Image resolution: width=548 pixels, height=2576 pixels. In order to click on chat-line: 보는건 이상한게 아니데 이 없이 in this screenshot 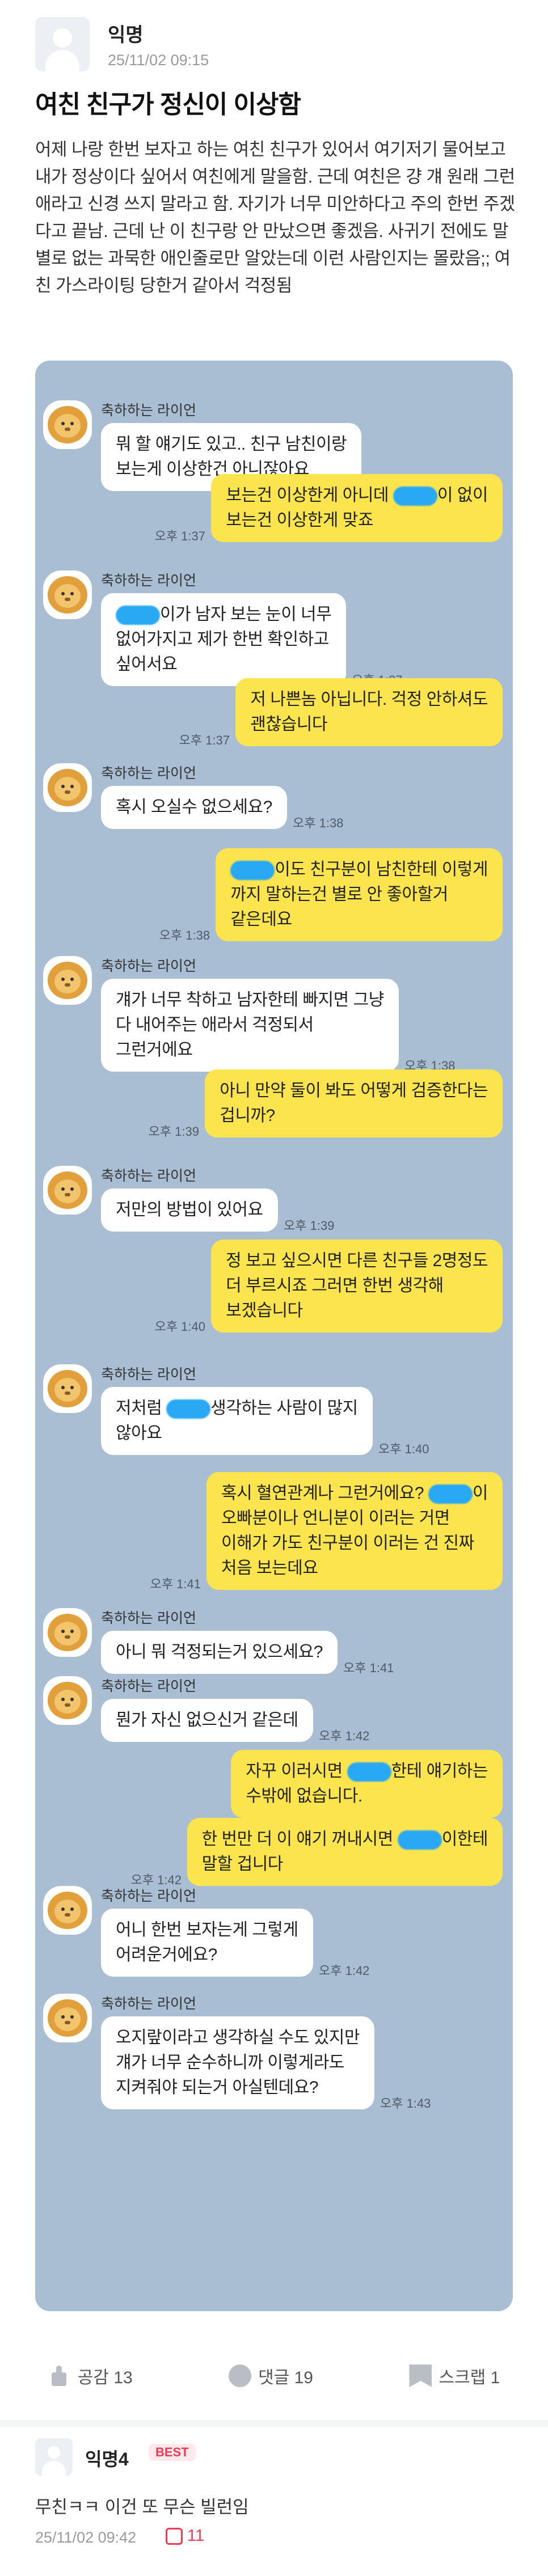, I will do `click(357, 495)`.